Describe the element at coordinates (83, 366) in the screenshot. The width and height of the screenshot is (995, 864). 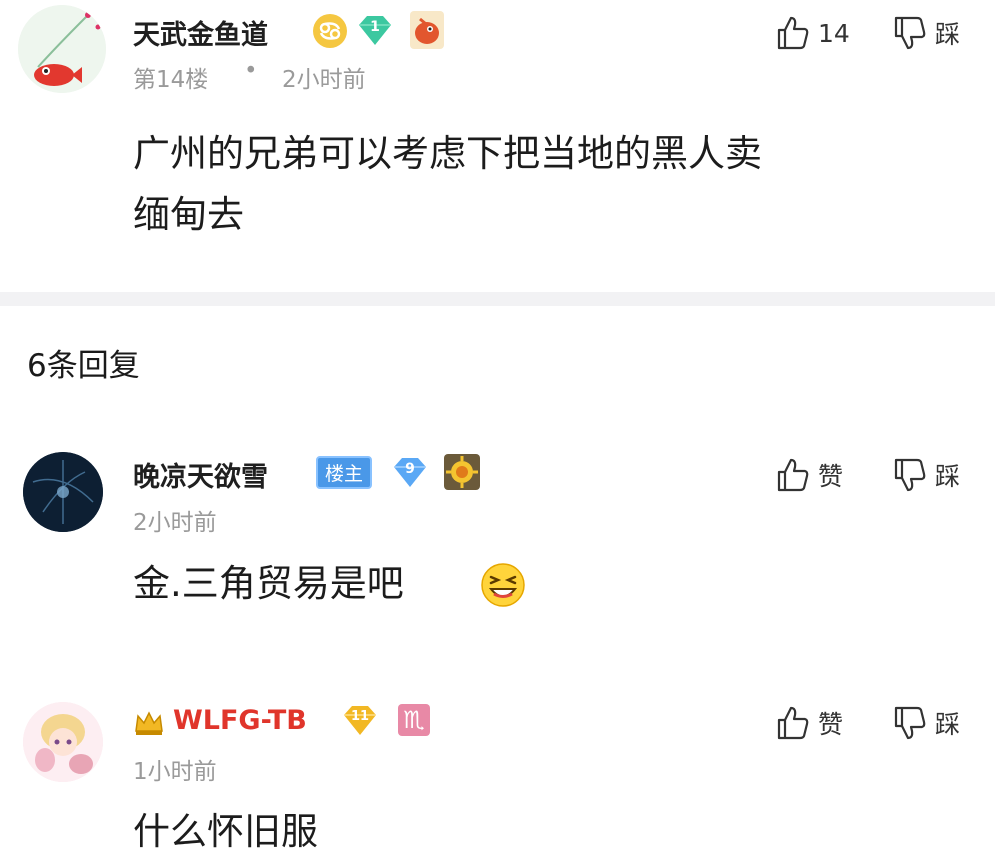
I see `replies-header: 6条回复` at that location.